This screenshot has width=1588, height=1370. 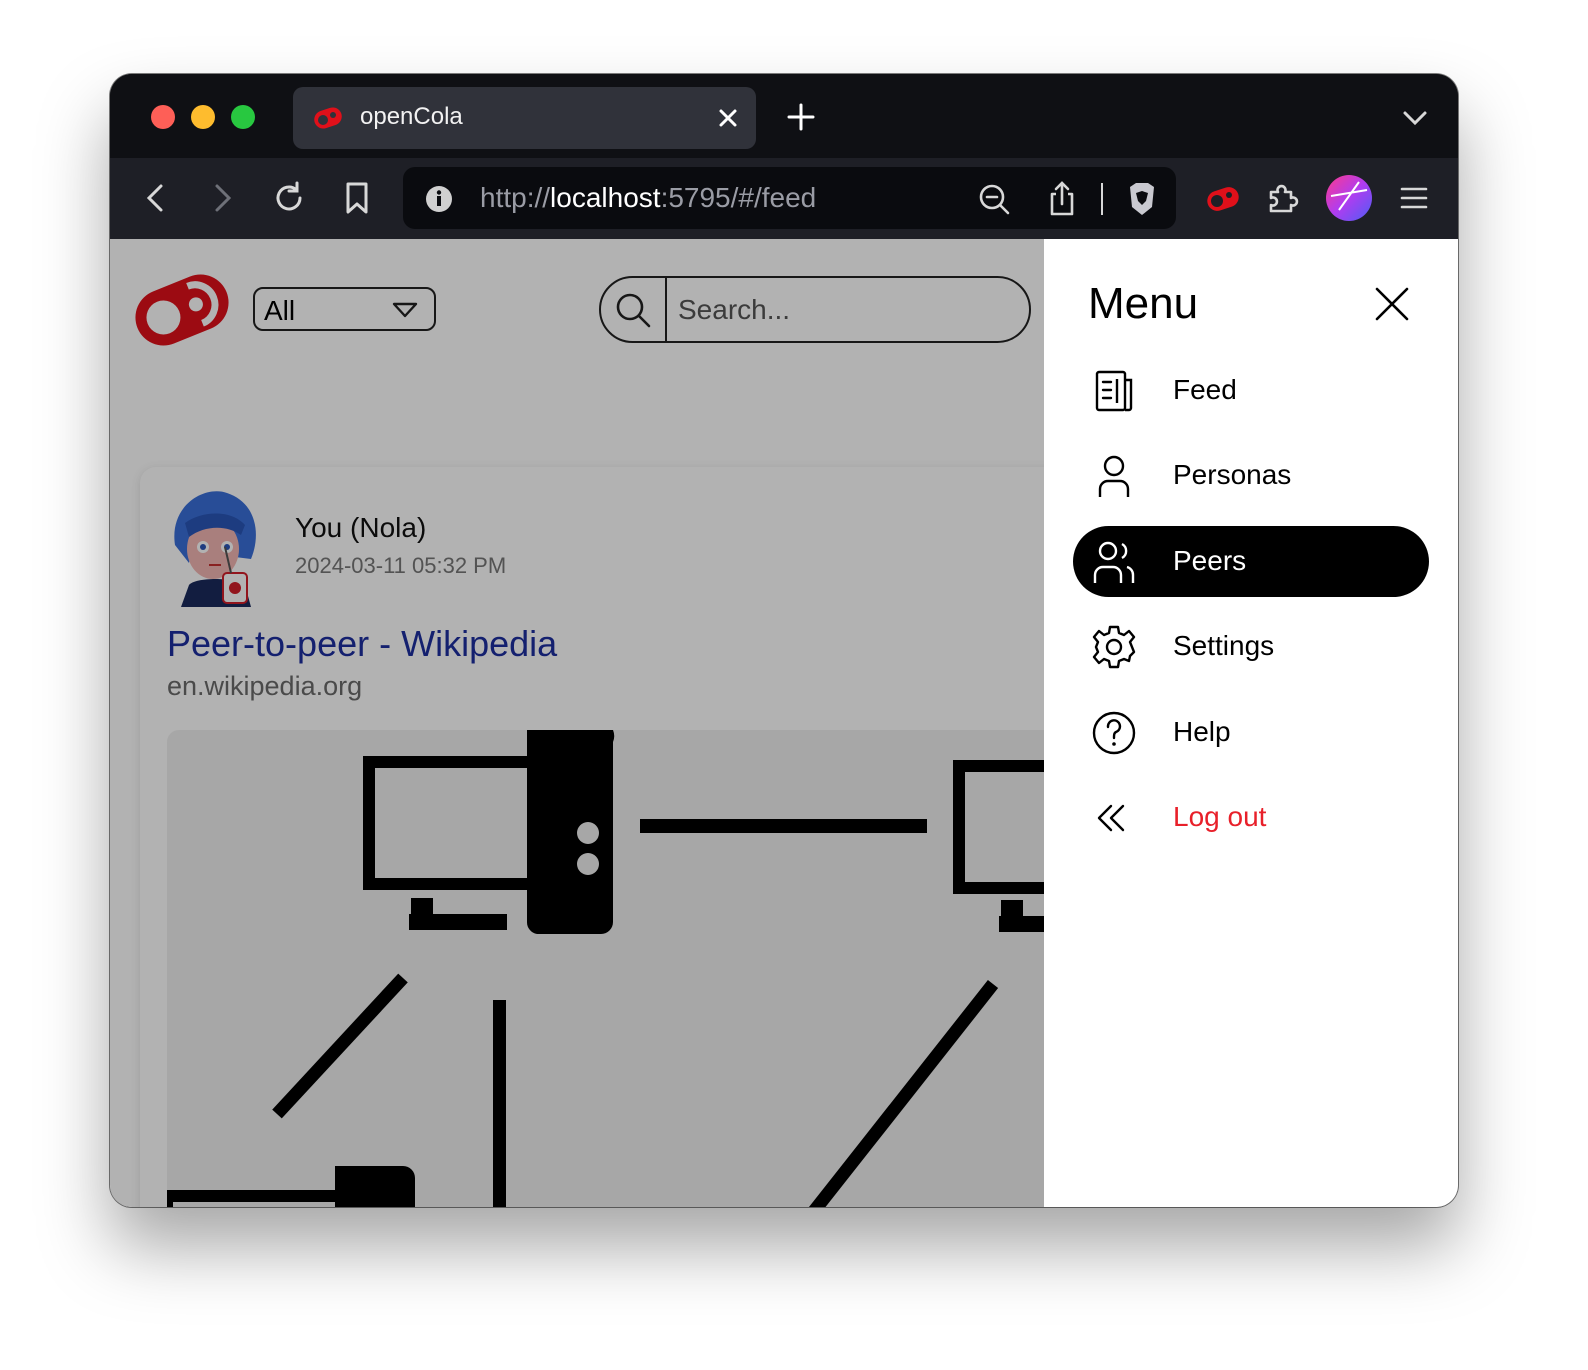 I want to click on url-scheme: http://, so click(x=515, y=197).